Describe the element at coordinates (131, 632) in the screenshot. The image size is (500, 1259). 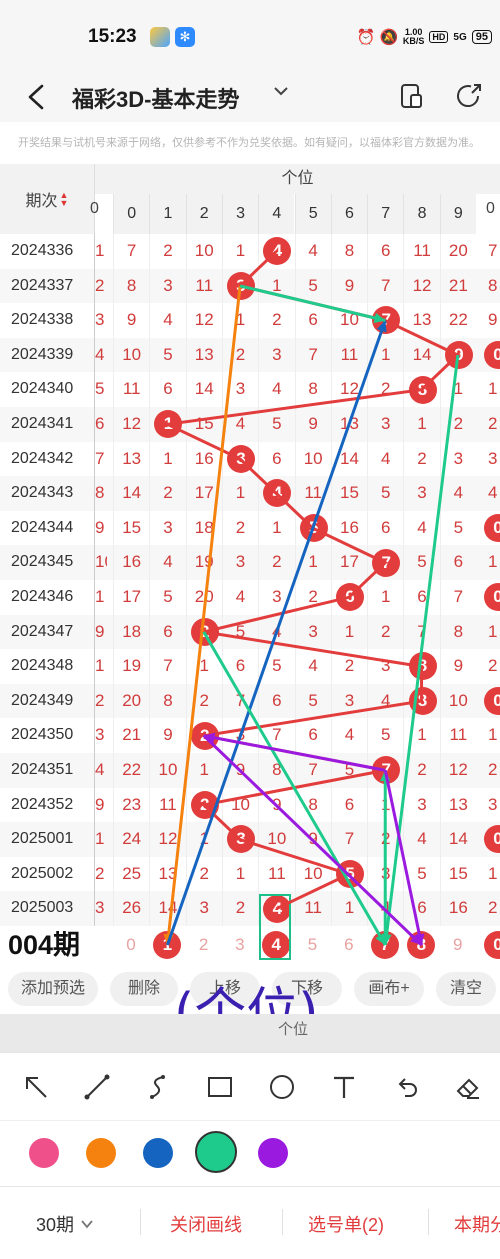
I see `missing-count-cell: 18` at that location.